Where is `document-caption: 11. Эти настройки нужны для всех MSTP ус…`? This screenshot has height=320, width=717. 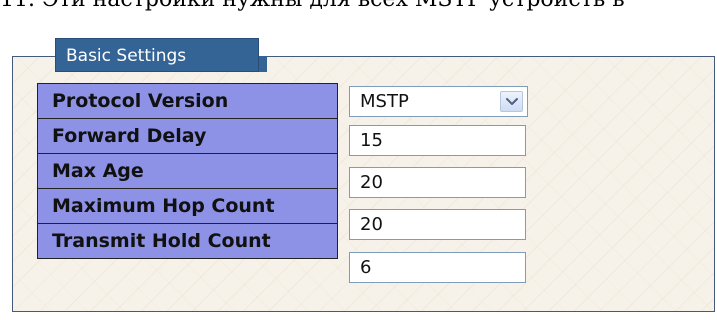
document-caption: 11. Эти настройки нужны для всех MSTP ус… is located at coordinates (358, 7).